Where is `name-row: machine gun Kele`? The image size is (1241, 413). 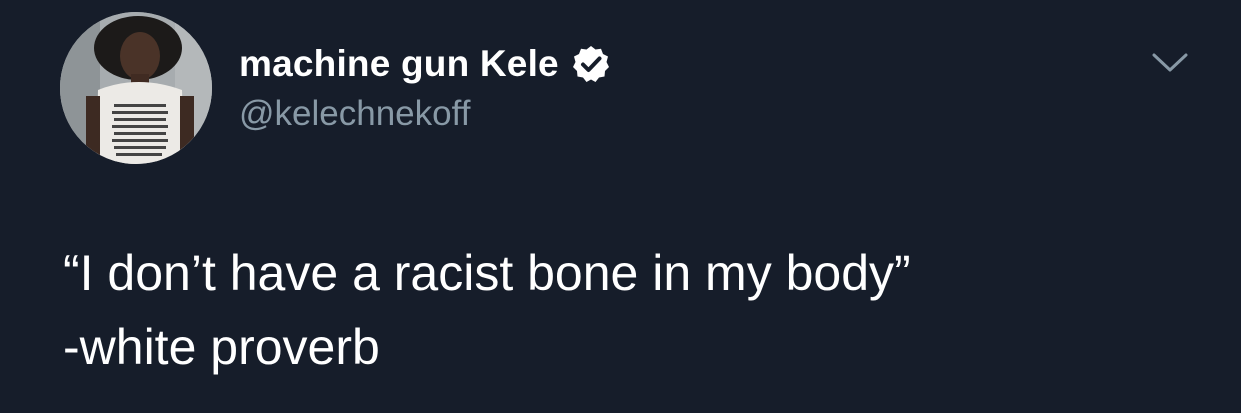 name-row: machine gun Kele is located at coordinates (425, 64).